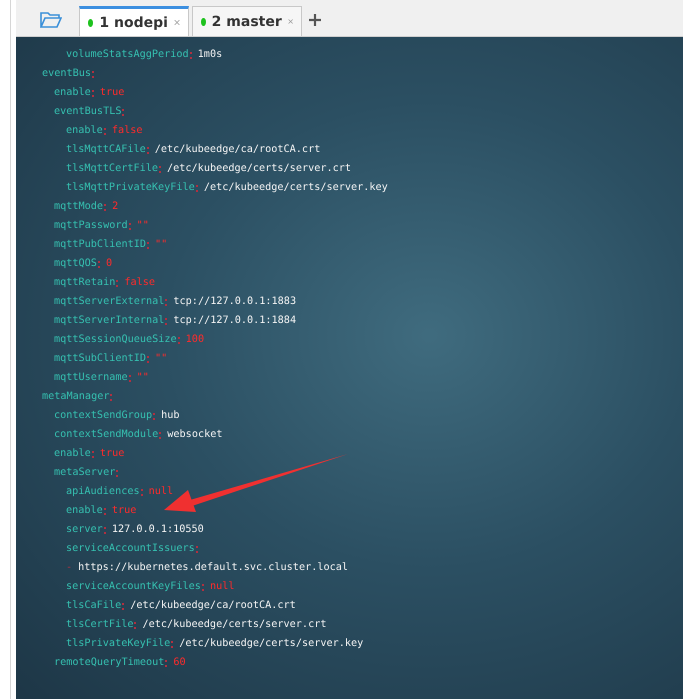  Describe the element at coordinates (115, 207) in the screenshot. I see `yaml-value: 2` at that location.